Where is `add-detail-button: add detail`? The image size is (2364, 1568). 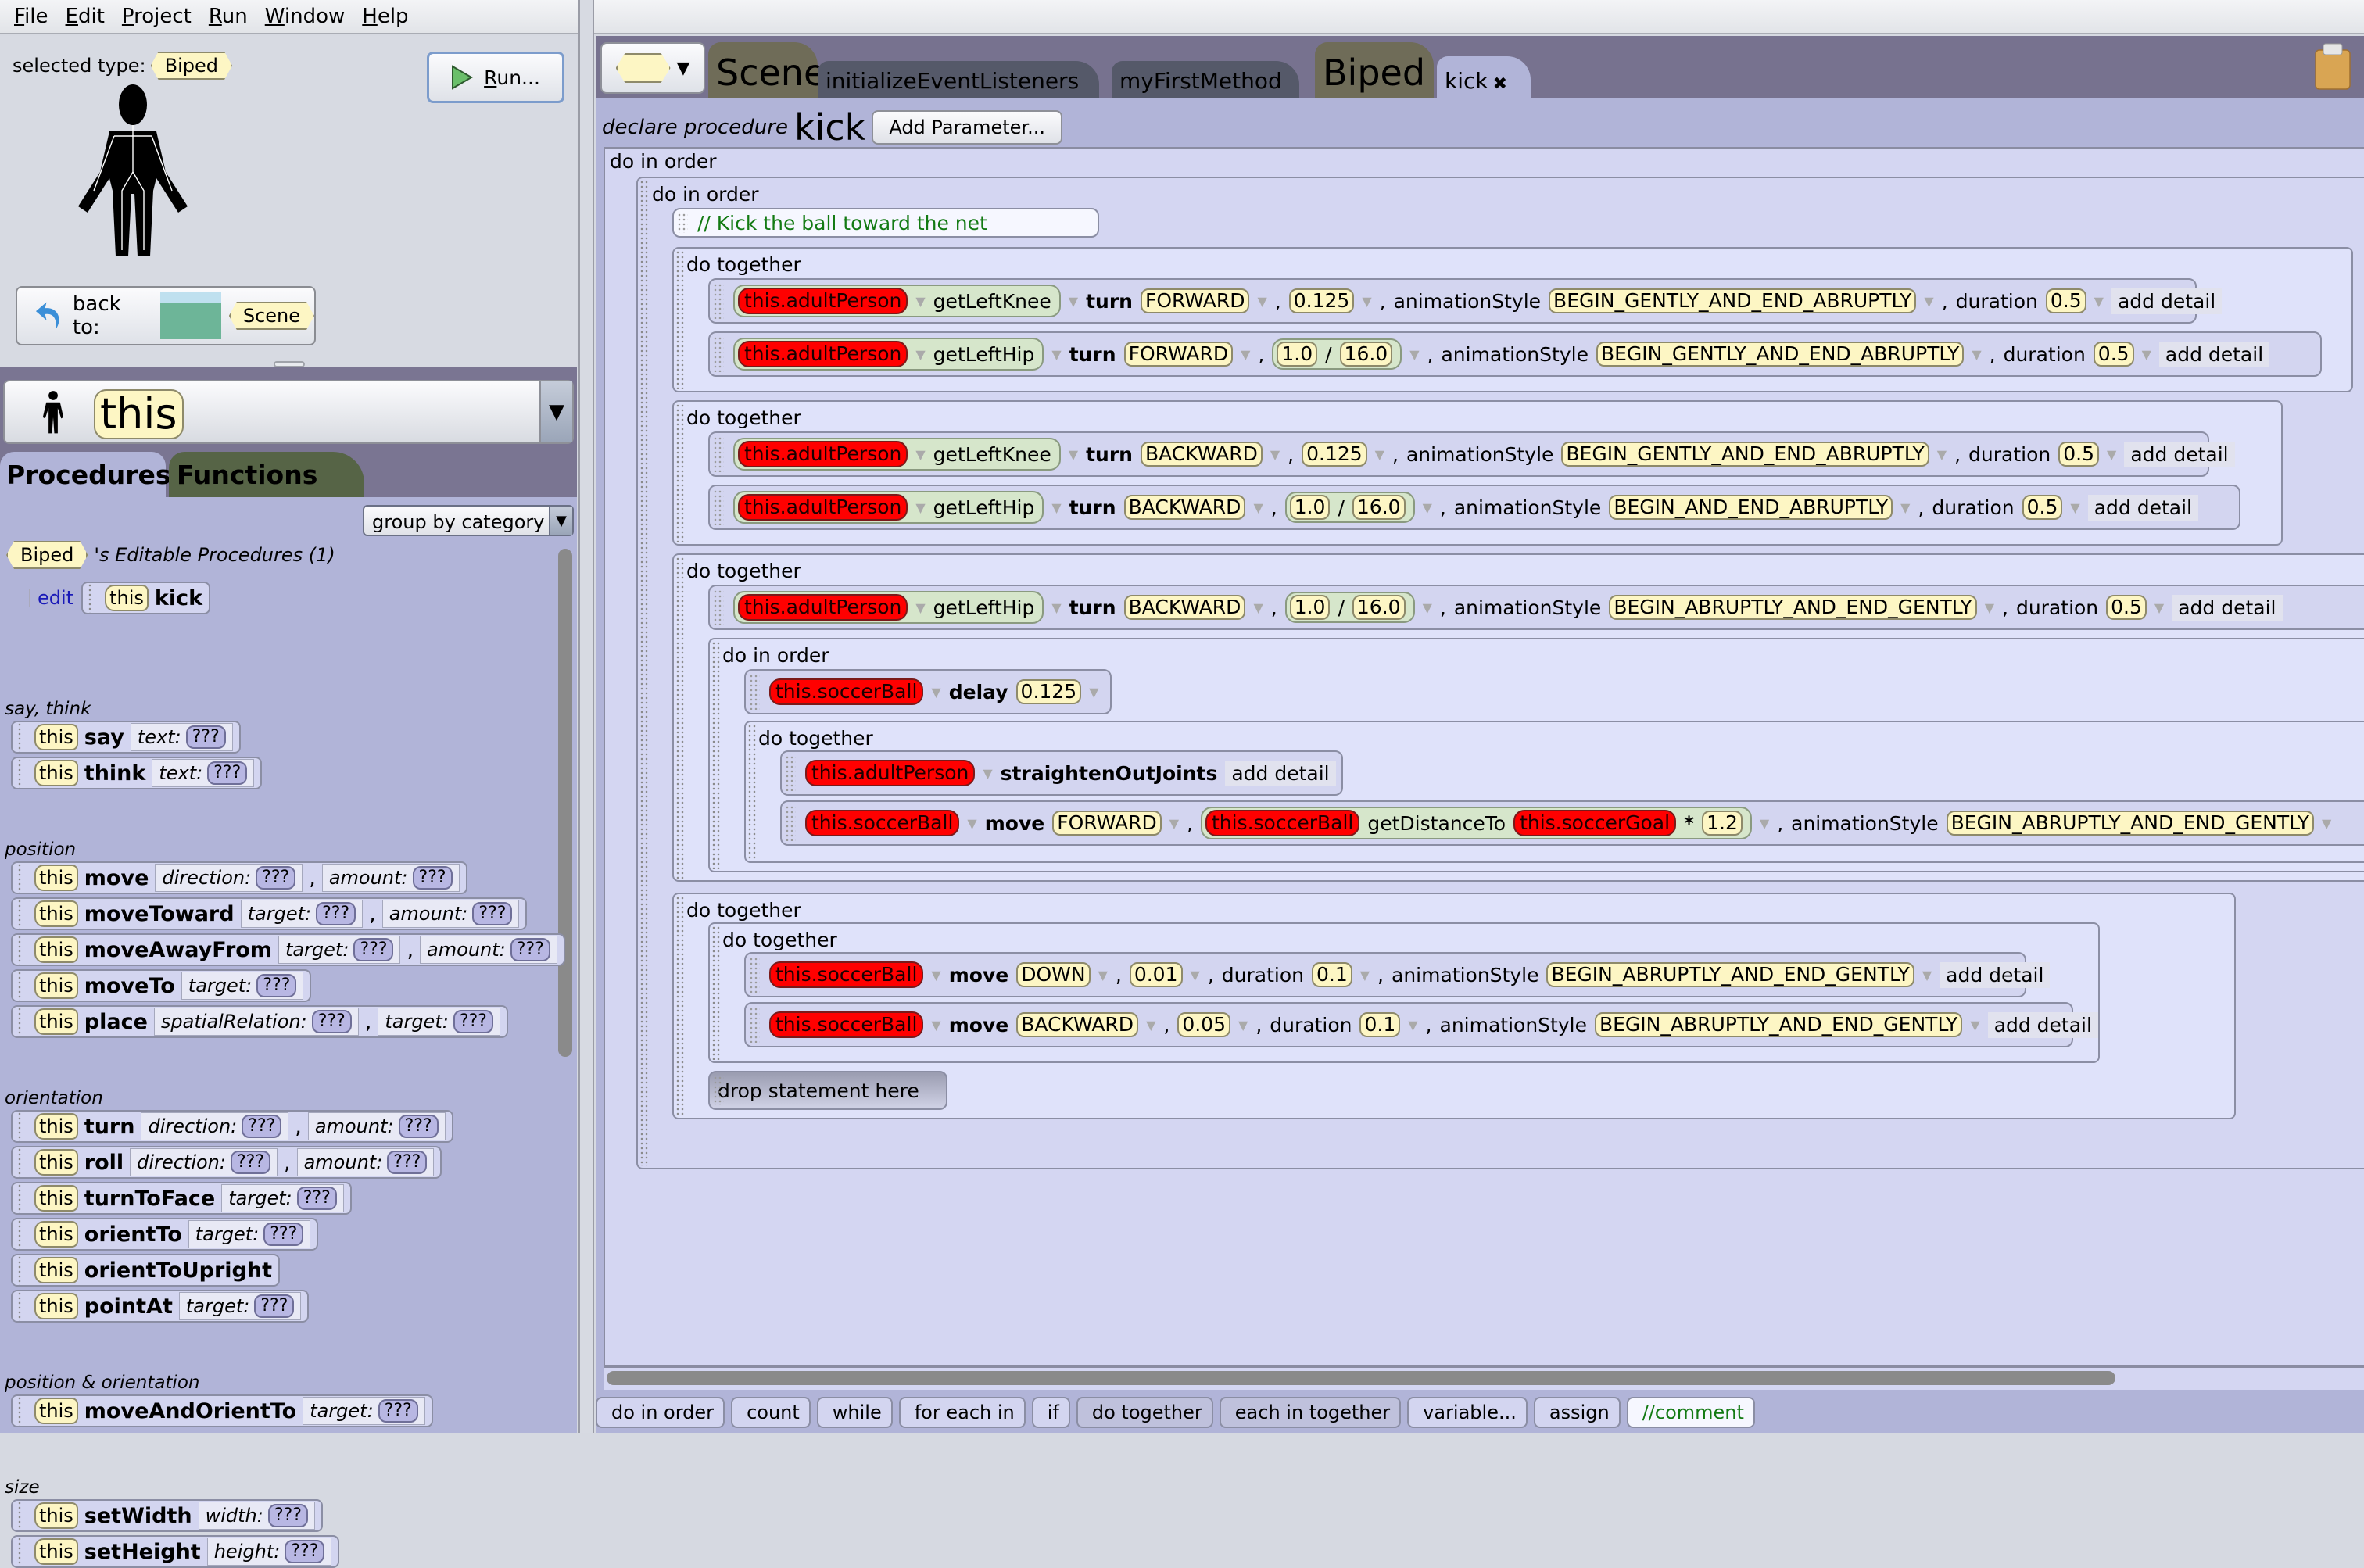 add-detail-button: add detail is located at coordinates (2227, 607).